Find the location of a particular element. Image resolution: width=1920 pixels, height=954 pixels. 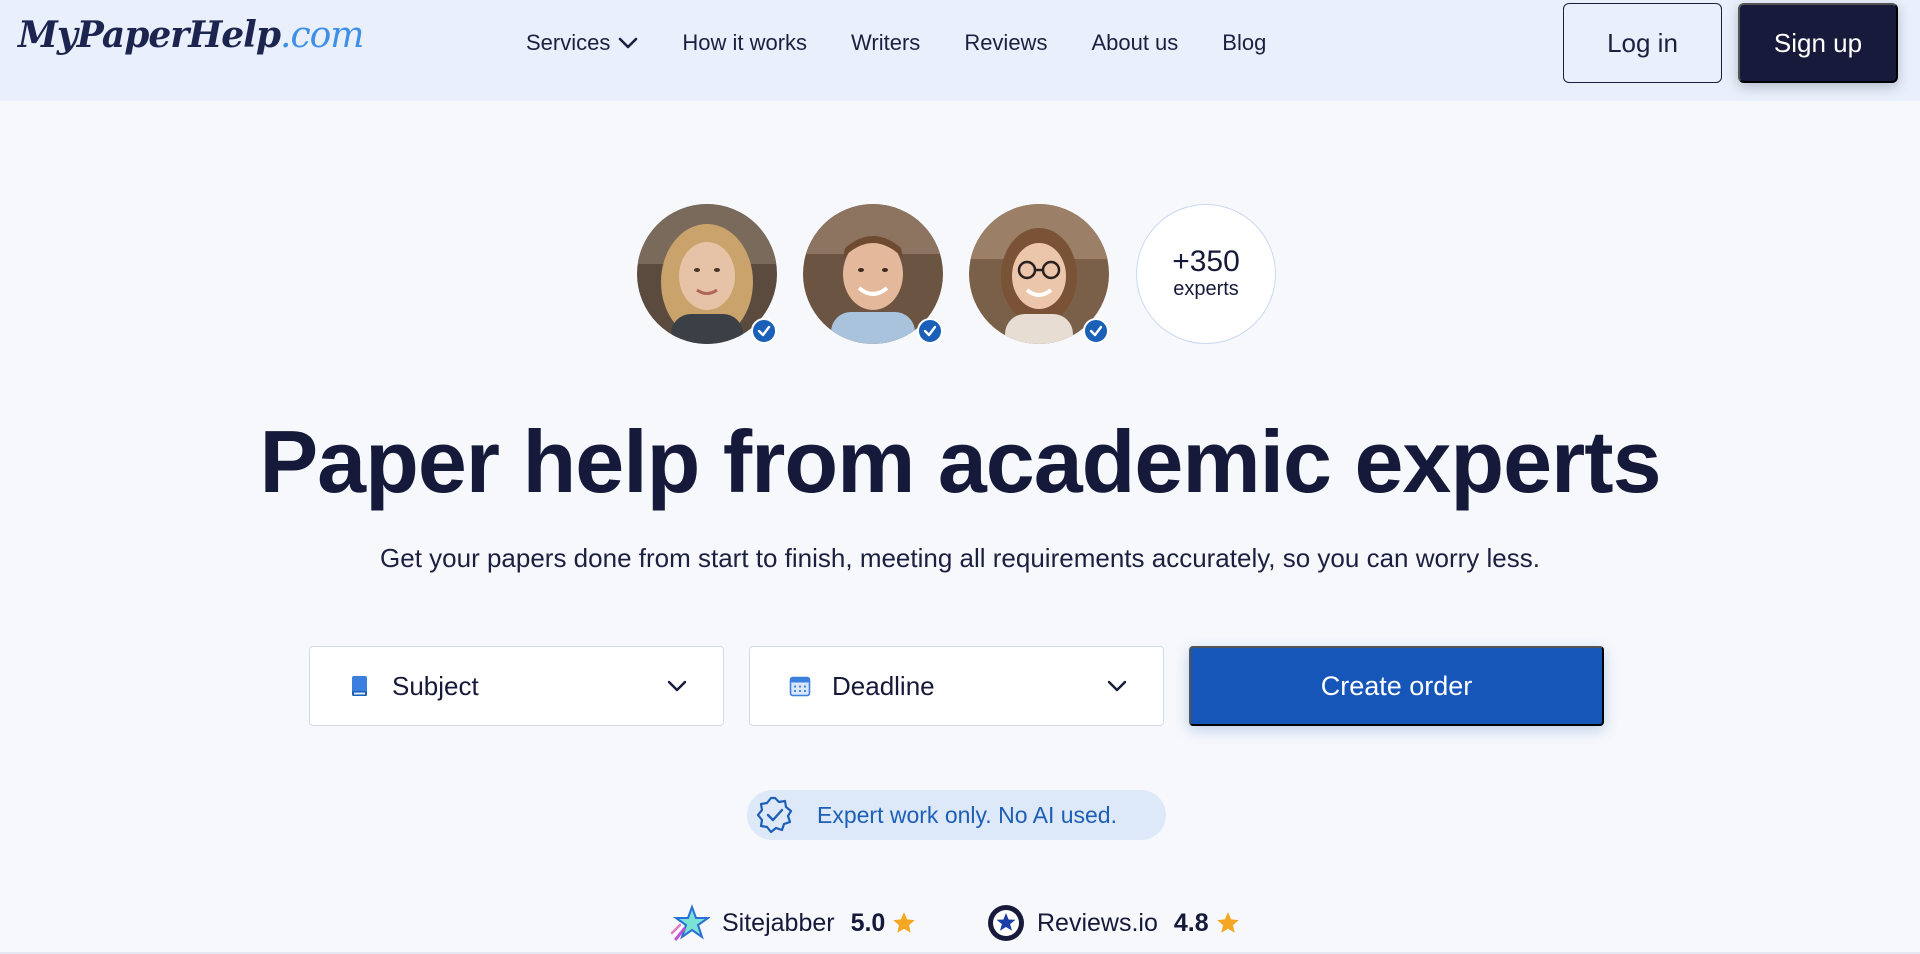

rating-site-name: Reviews.io is located at coordinates (1097, 922).